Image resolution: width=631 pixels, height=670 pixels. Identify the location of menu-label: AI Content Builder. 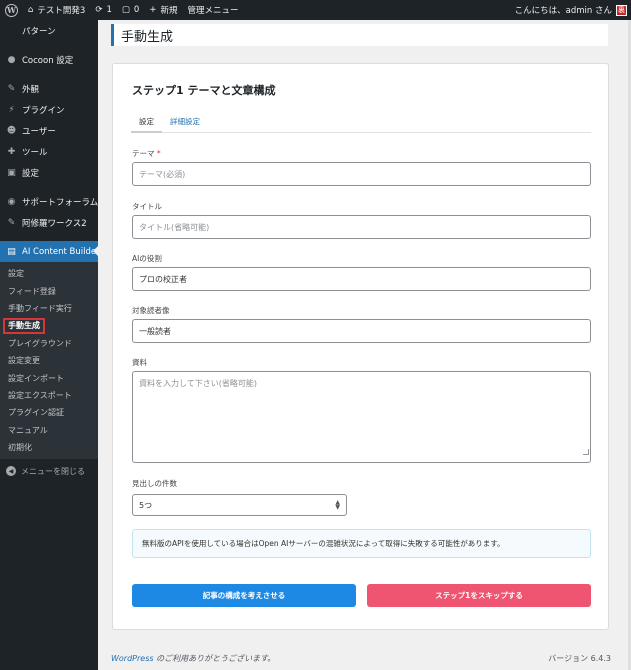
(61, 251).